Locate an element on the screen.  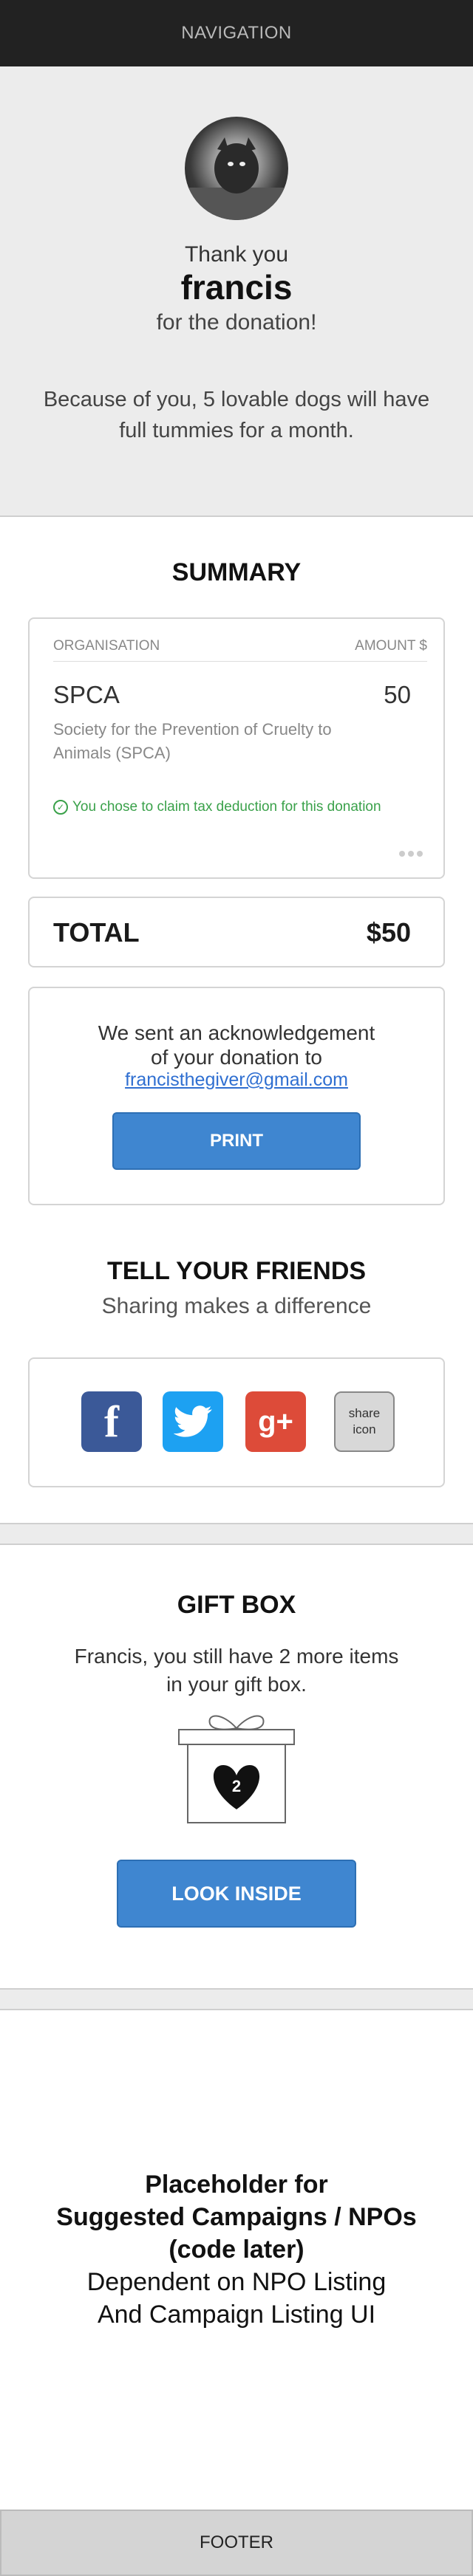
navigation-label: NAVIGATION is located at coordinates (236, 33).